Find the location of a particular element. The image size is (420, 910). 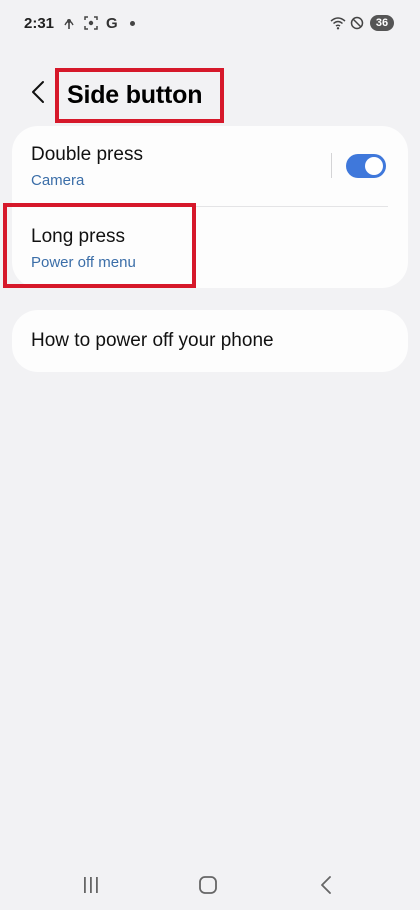

status-time: 2:31 is located at coordinates (39, 23).